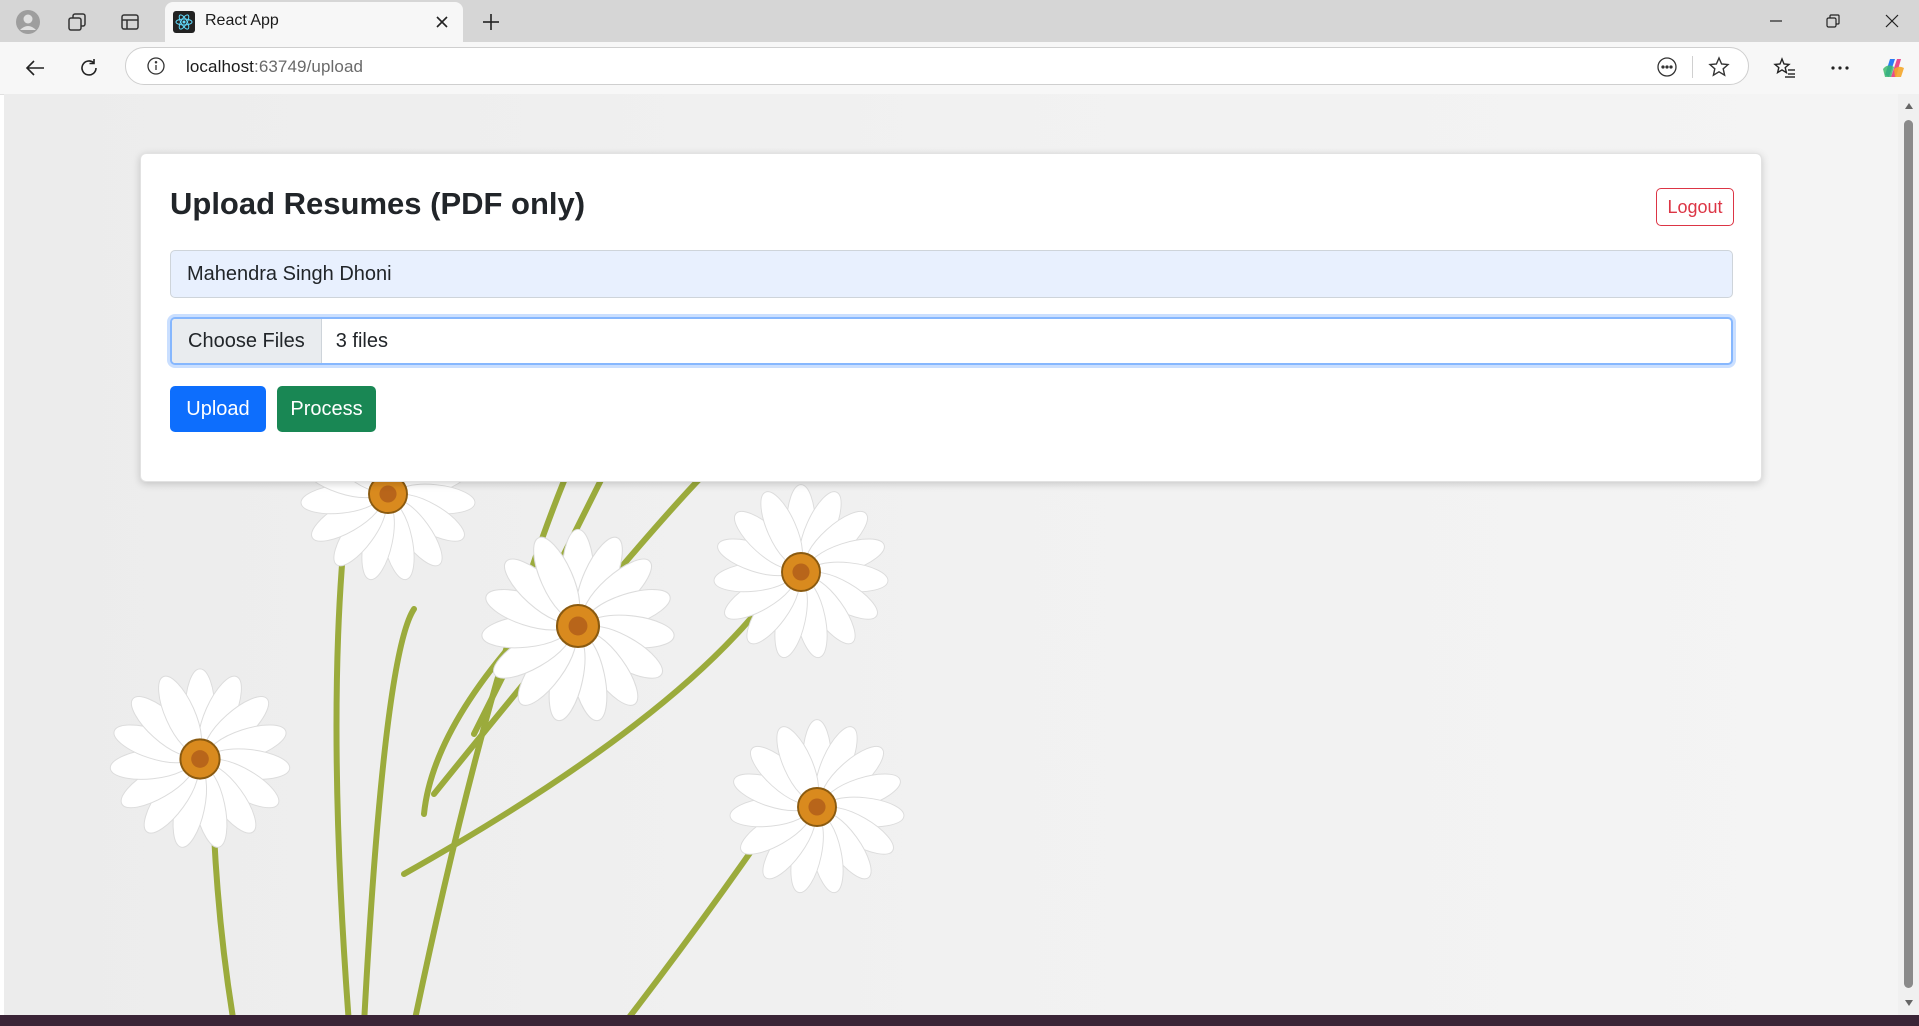 This screenshot has height=1026, width=1919. Describe the element at coordinates (1840, 68) in the screenshot. I see `ellipsis-icon` at that location.